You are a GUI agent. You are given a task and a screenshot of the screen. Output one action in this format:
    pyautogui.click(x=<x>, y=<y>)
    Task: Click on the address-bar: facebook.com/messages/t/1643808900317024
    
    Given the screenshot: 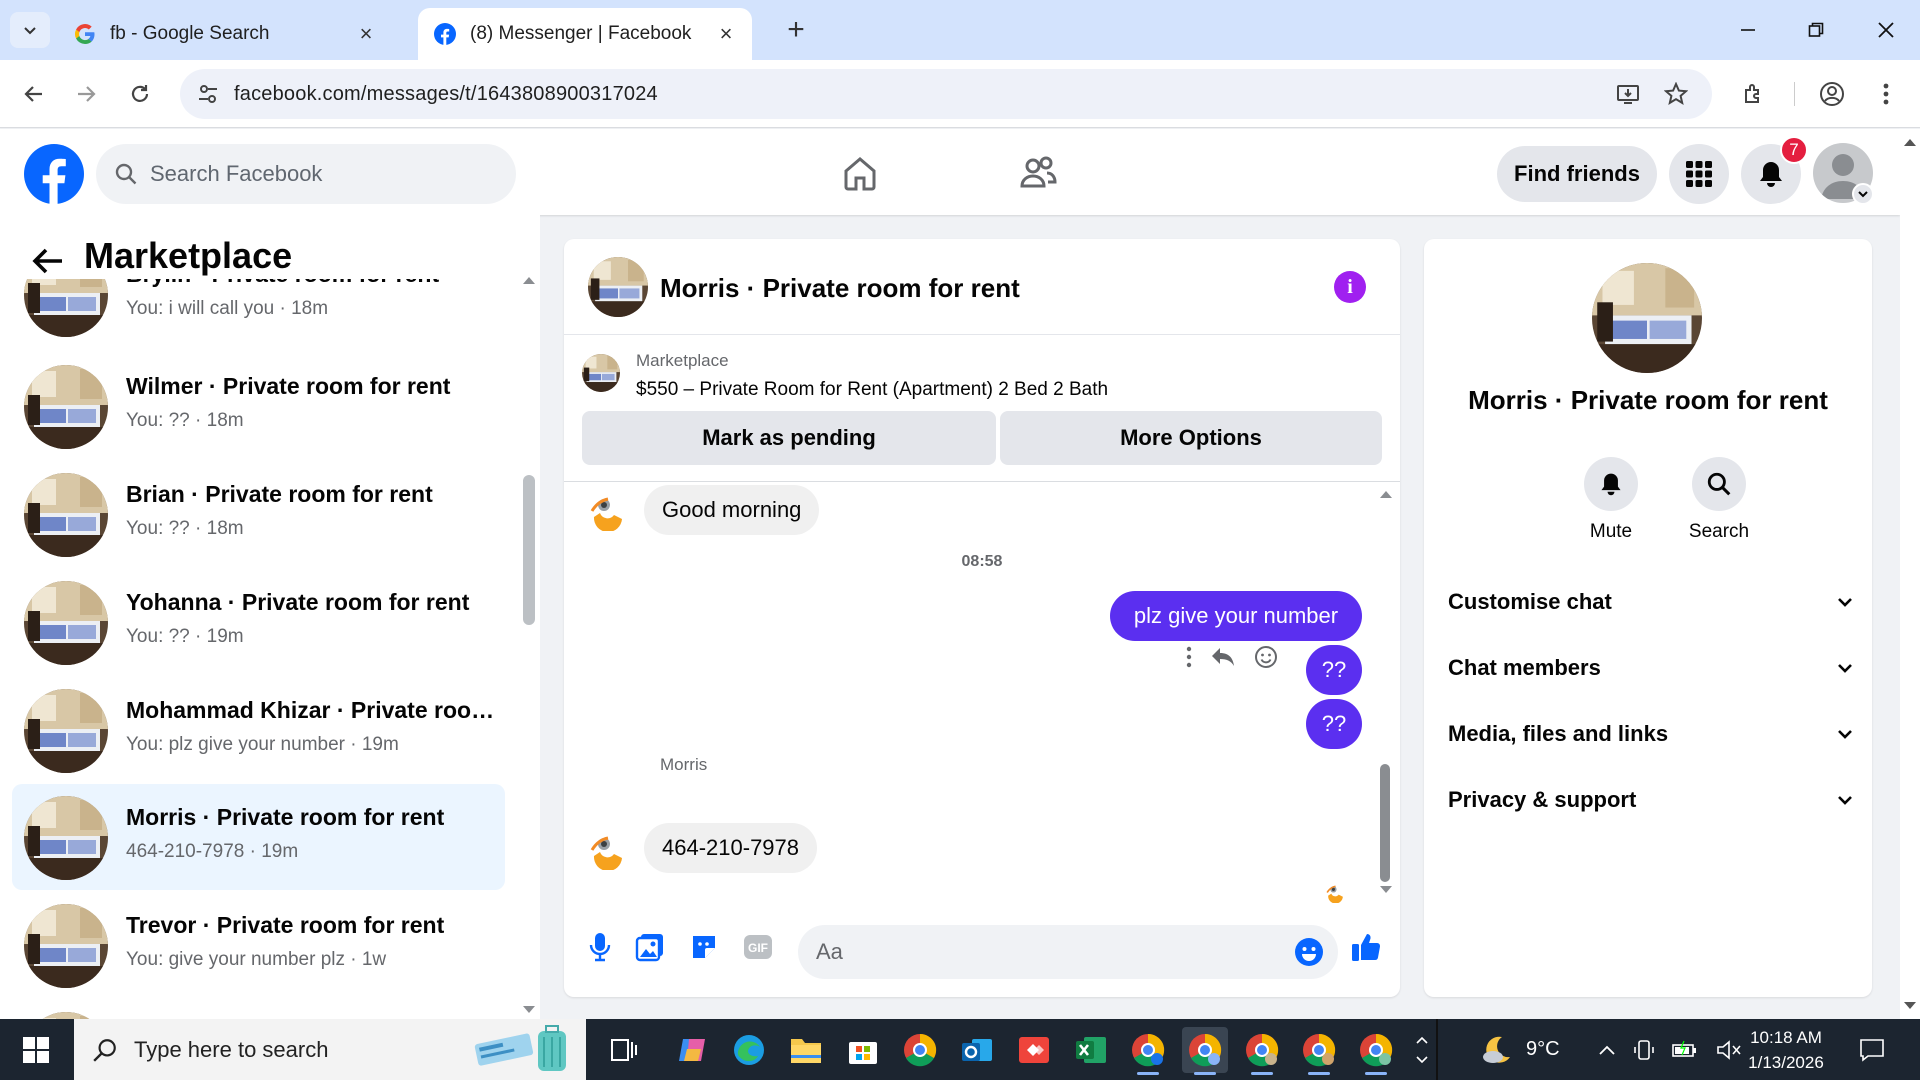 What is the action you would take?
    pyautogui.click(x=946, y=94)
    